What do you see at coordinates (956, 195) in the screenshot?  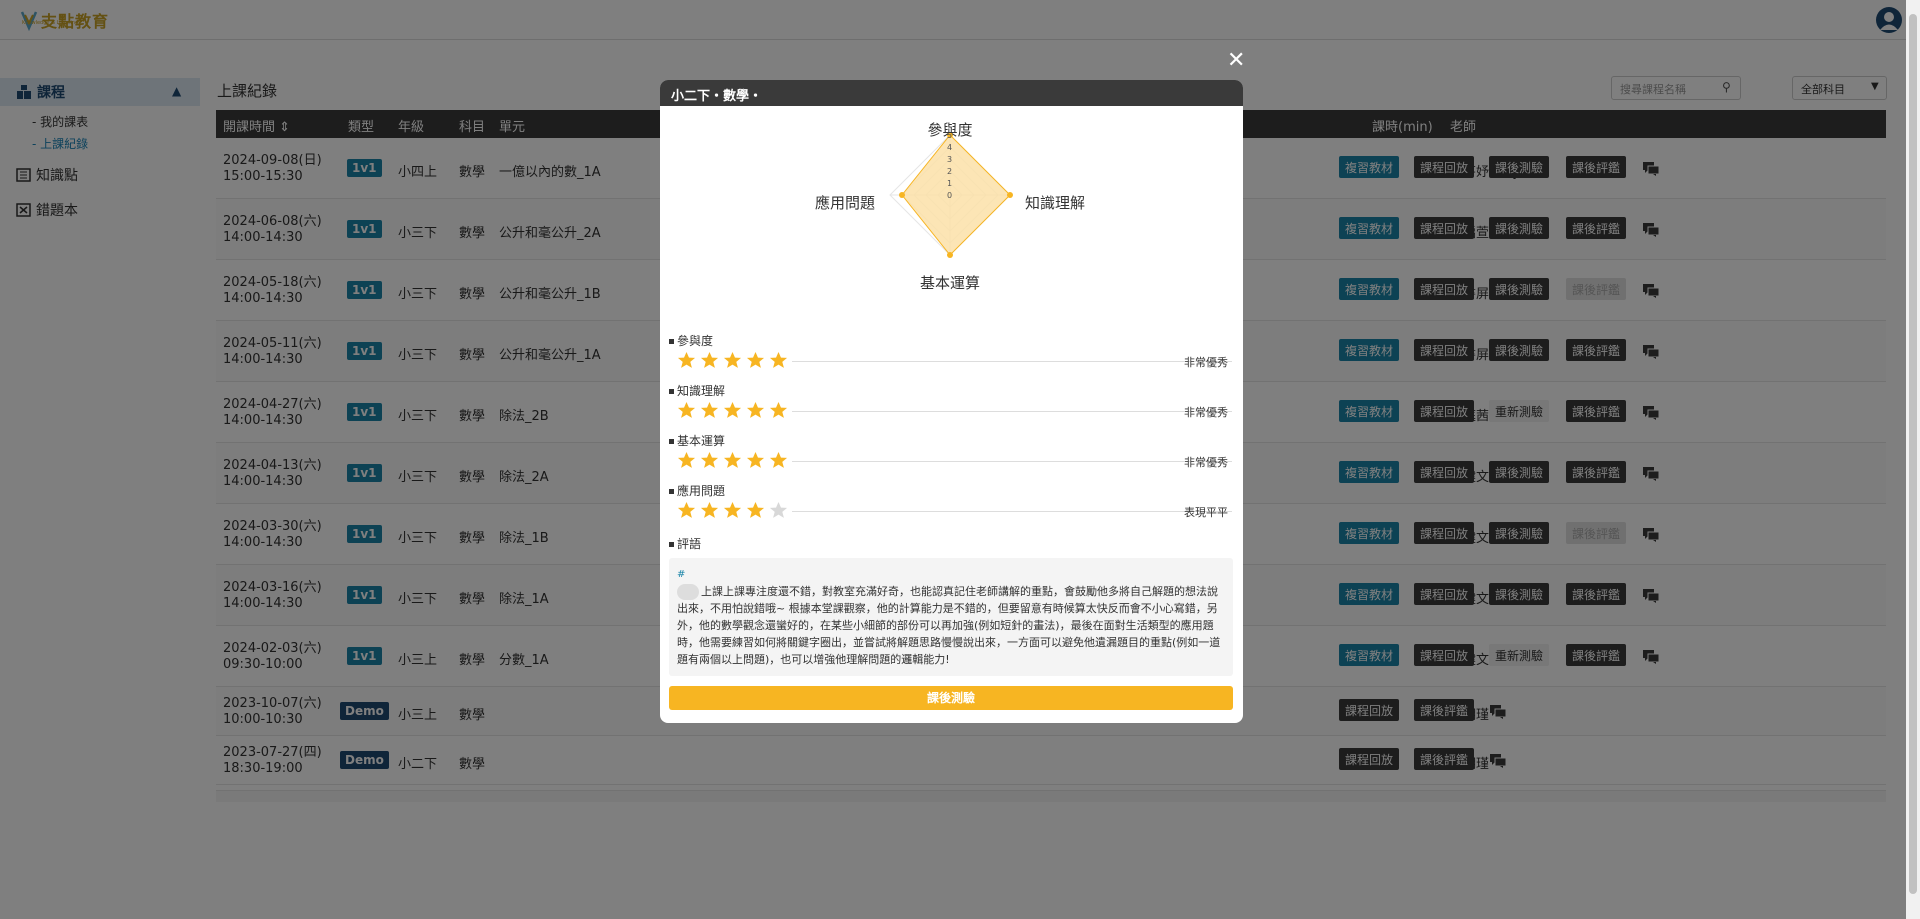 I see `radar-area` at bounding box center [956, 195].